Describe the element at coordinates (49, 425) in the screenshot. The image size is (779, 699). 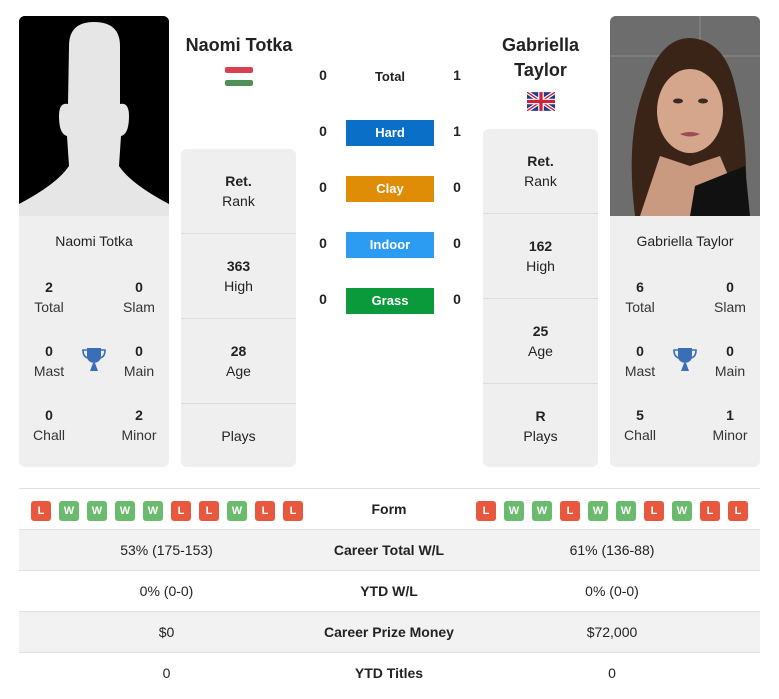
I see `player1-titles-chall: 0 Chall` at that location.